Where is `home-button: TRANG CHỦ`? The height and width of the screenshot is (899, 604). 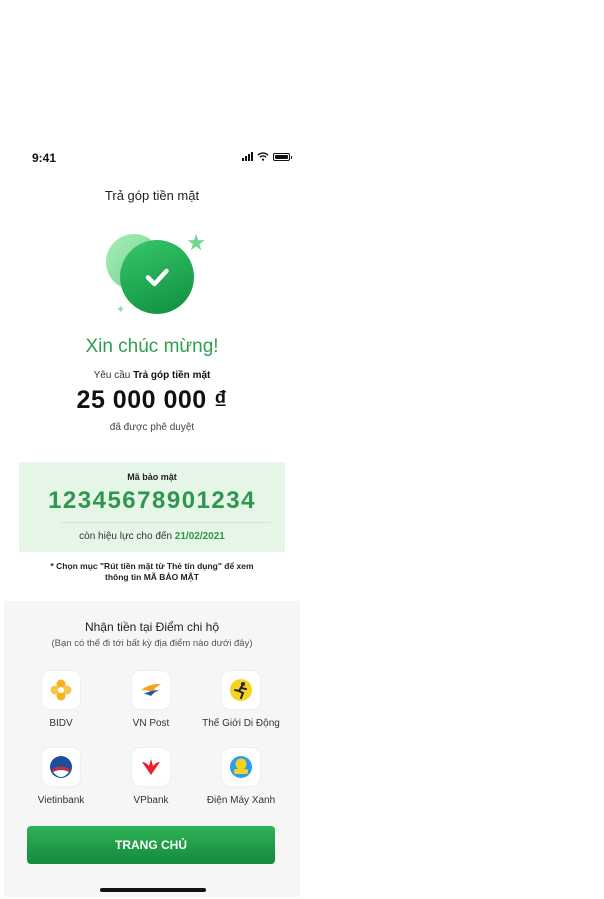 home-button: TRANG CHỦ is located at coordinates (151, 845).